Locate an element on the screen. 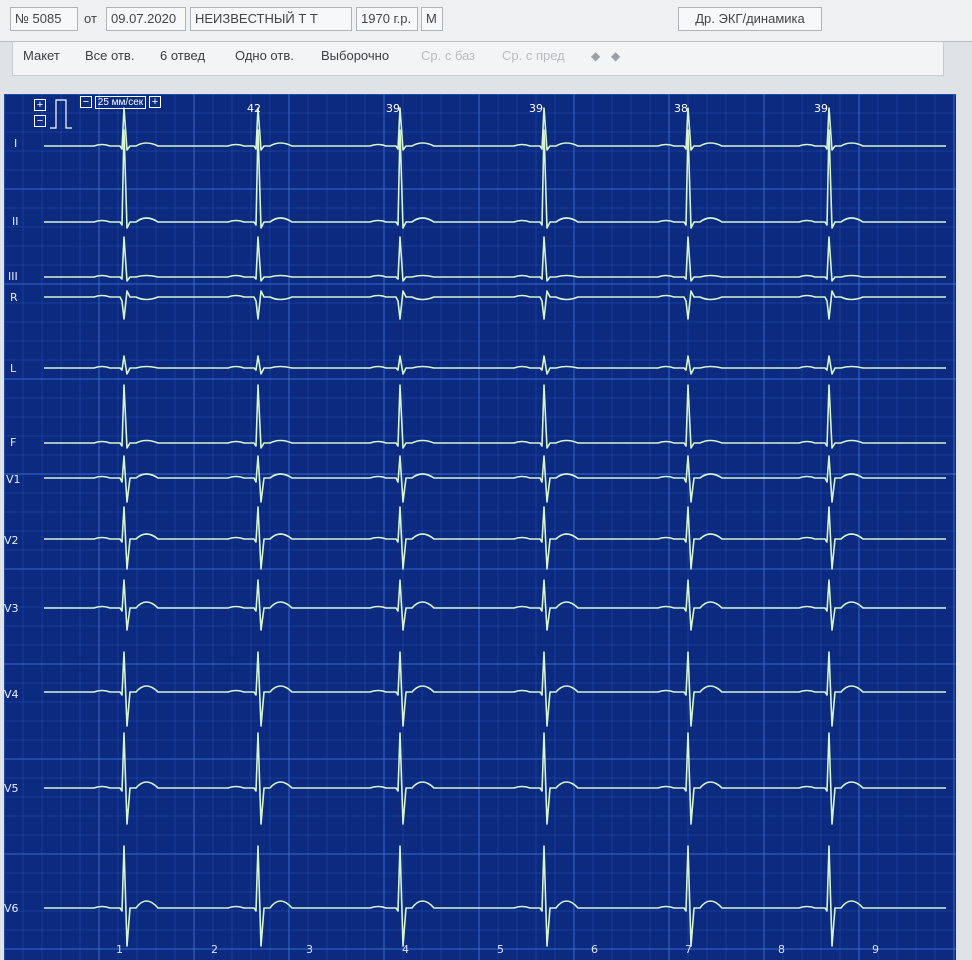 This screenshot has width=972, height=960. seconds-label: 9 is located at coordinates (875, 949).